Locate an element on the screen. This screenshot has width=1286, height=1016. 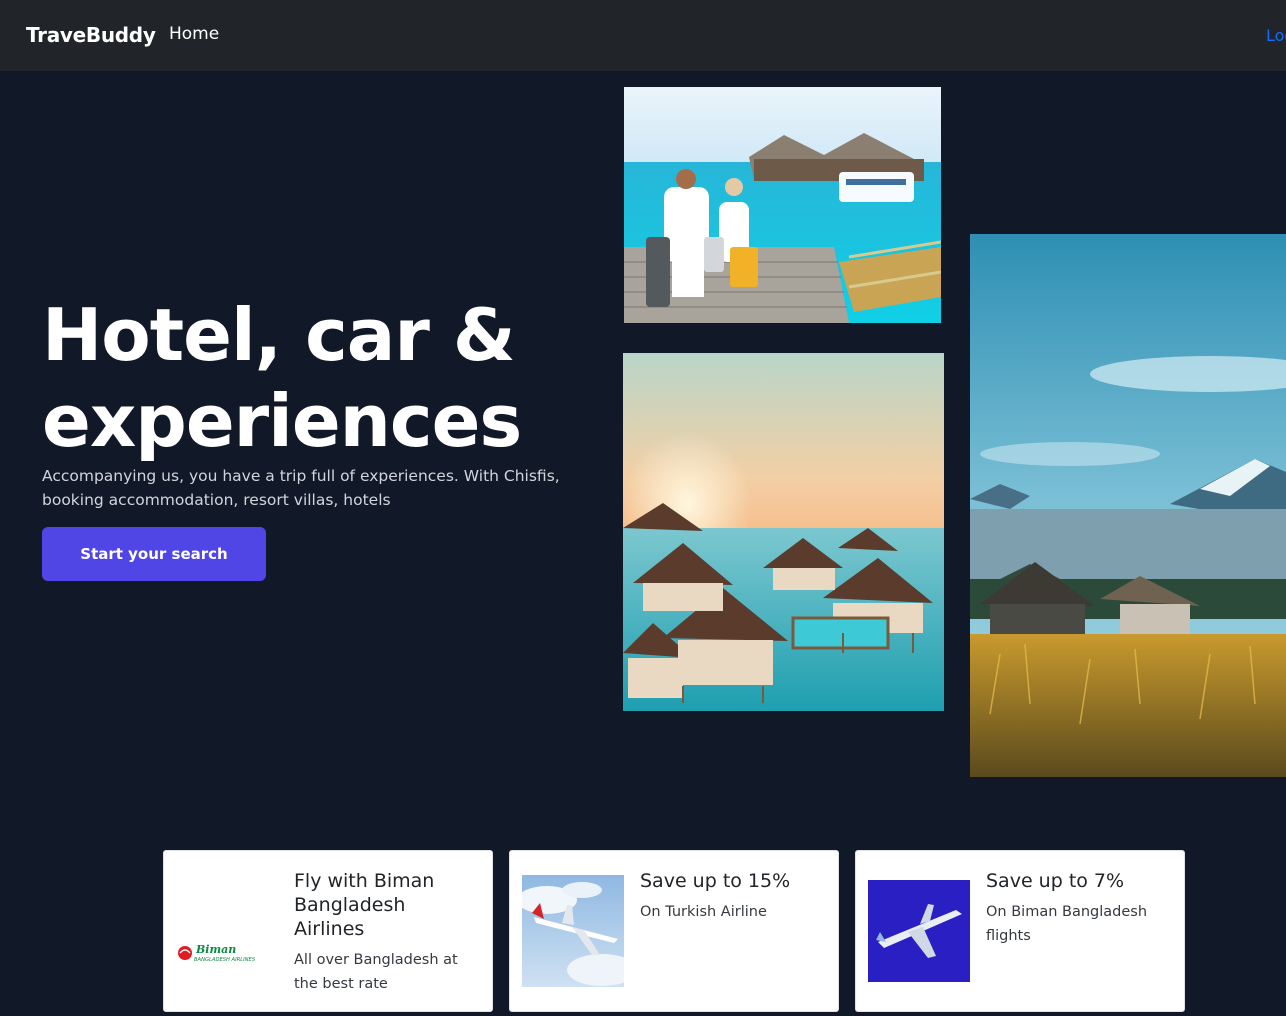
card-text: All over Bangladesh at the best rate is located at coordinates (376, 972).